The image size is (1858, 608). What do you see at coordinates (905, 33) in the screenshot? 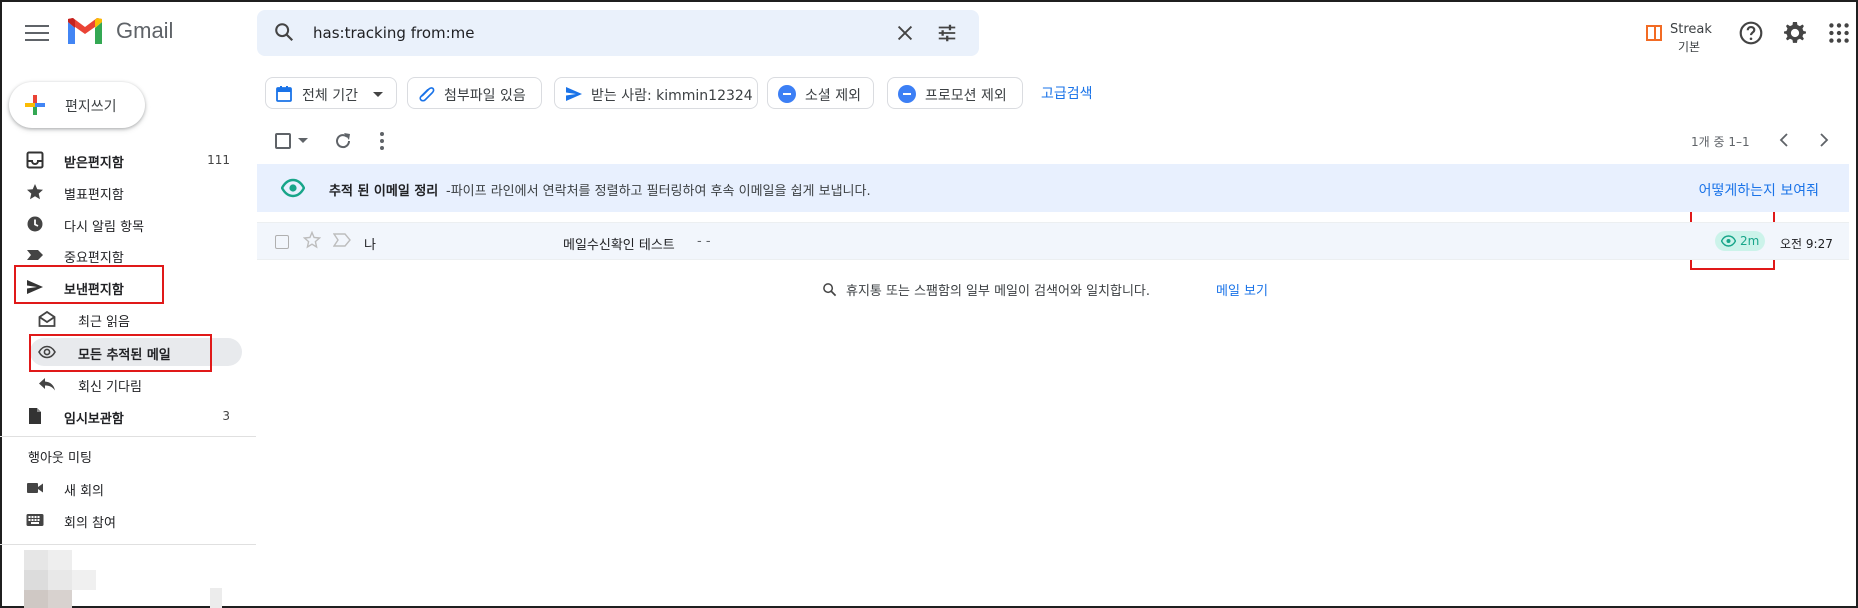
I see `close-icon` at bounding box center [905, 33].